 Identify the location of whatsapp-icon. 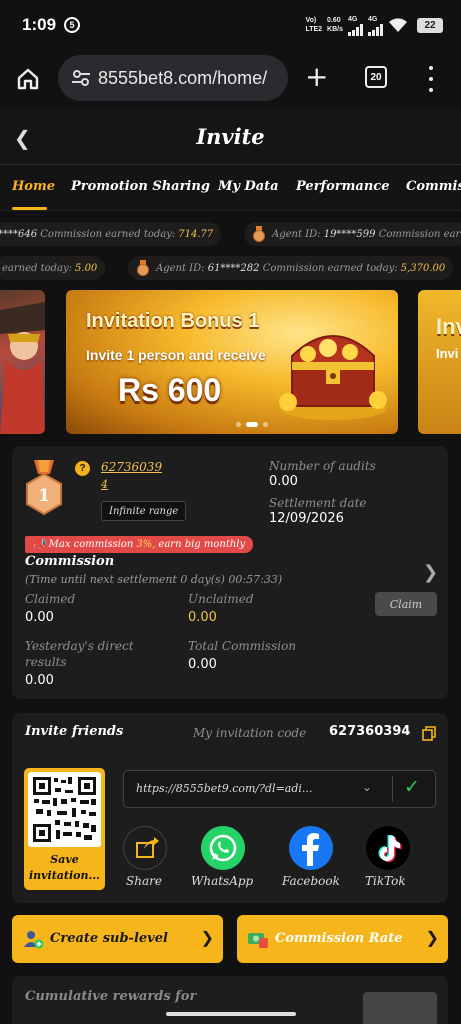
(223, 848).